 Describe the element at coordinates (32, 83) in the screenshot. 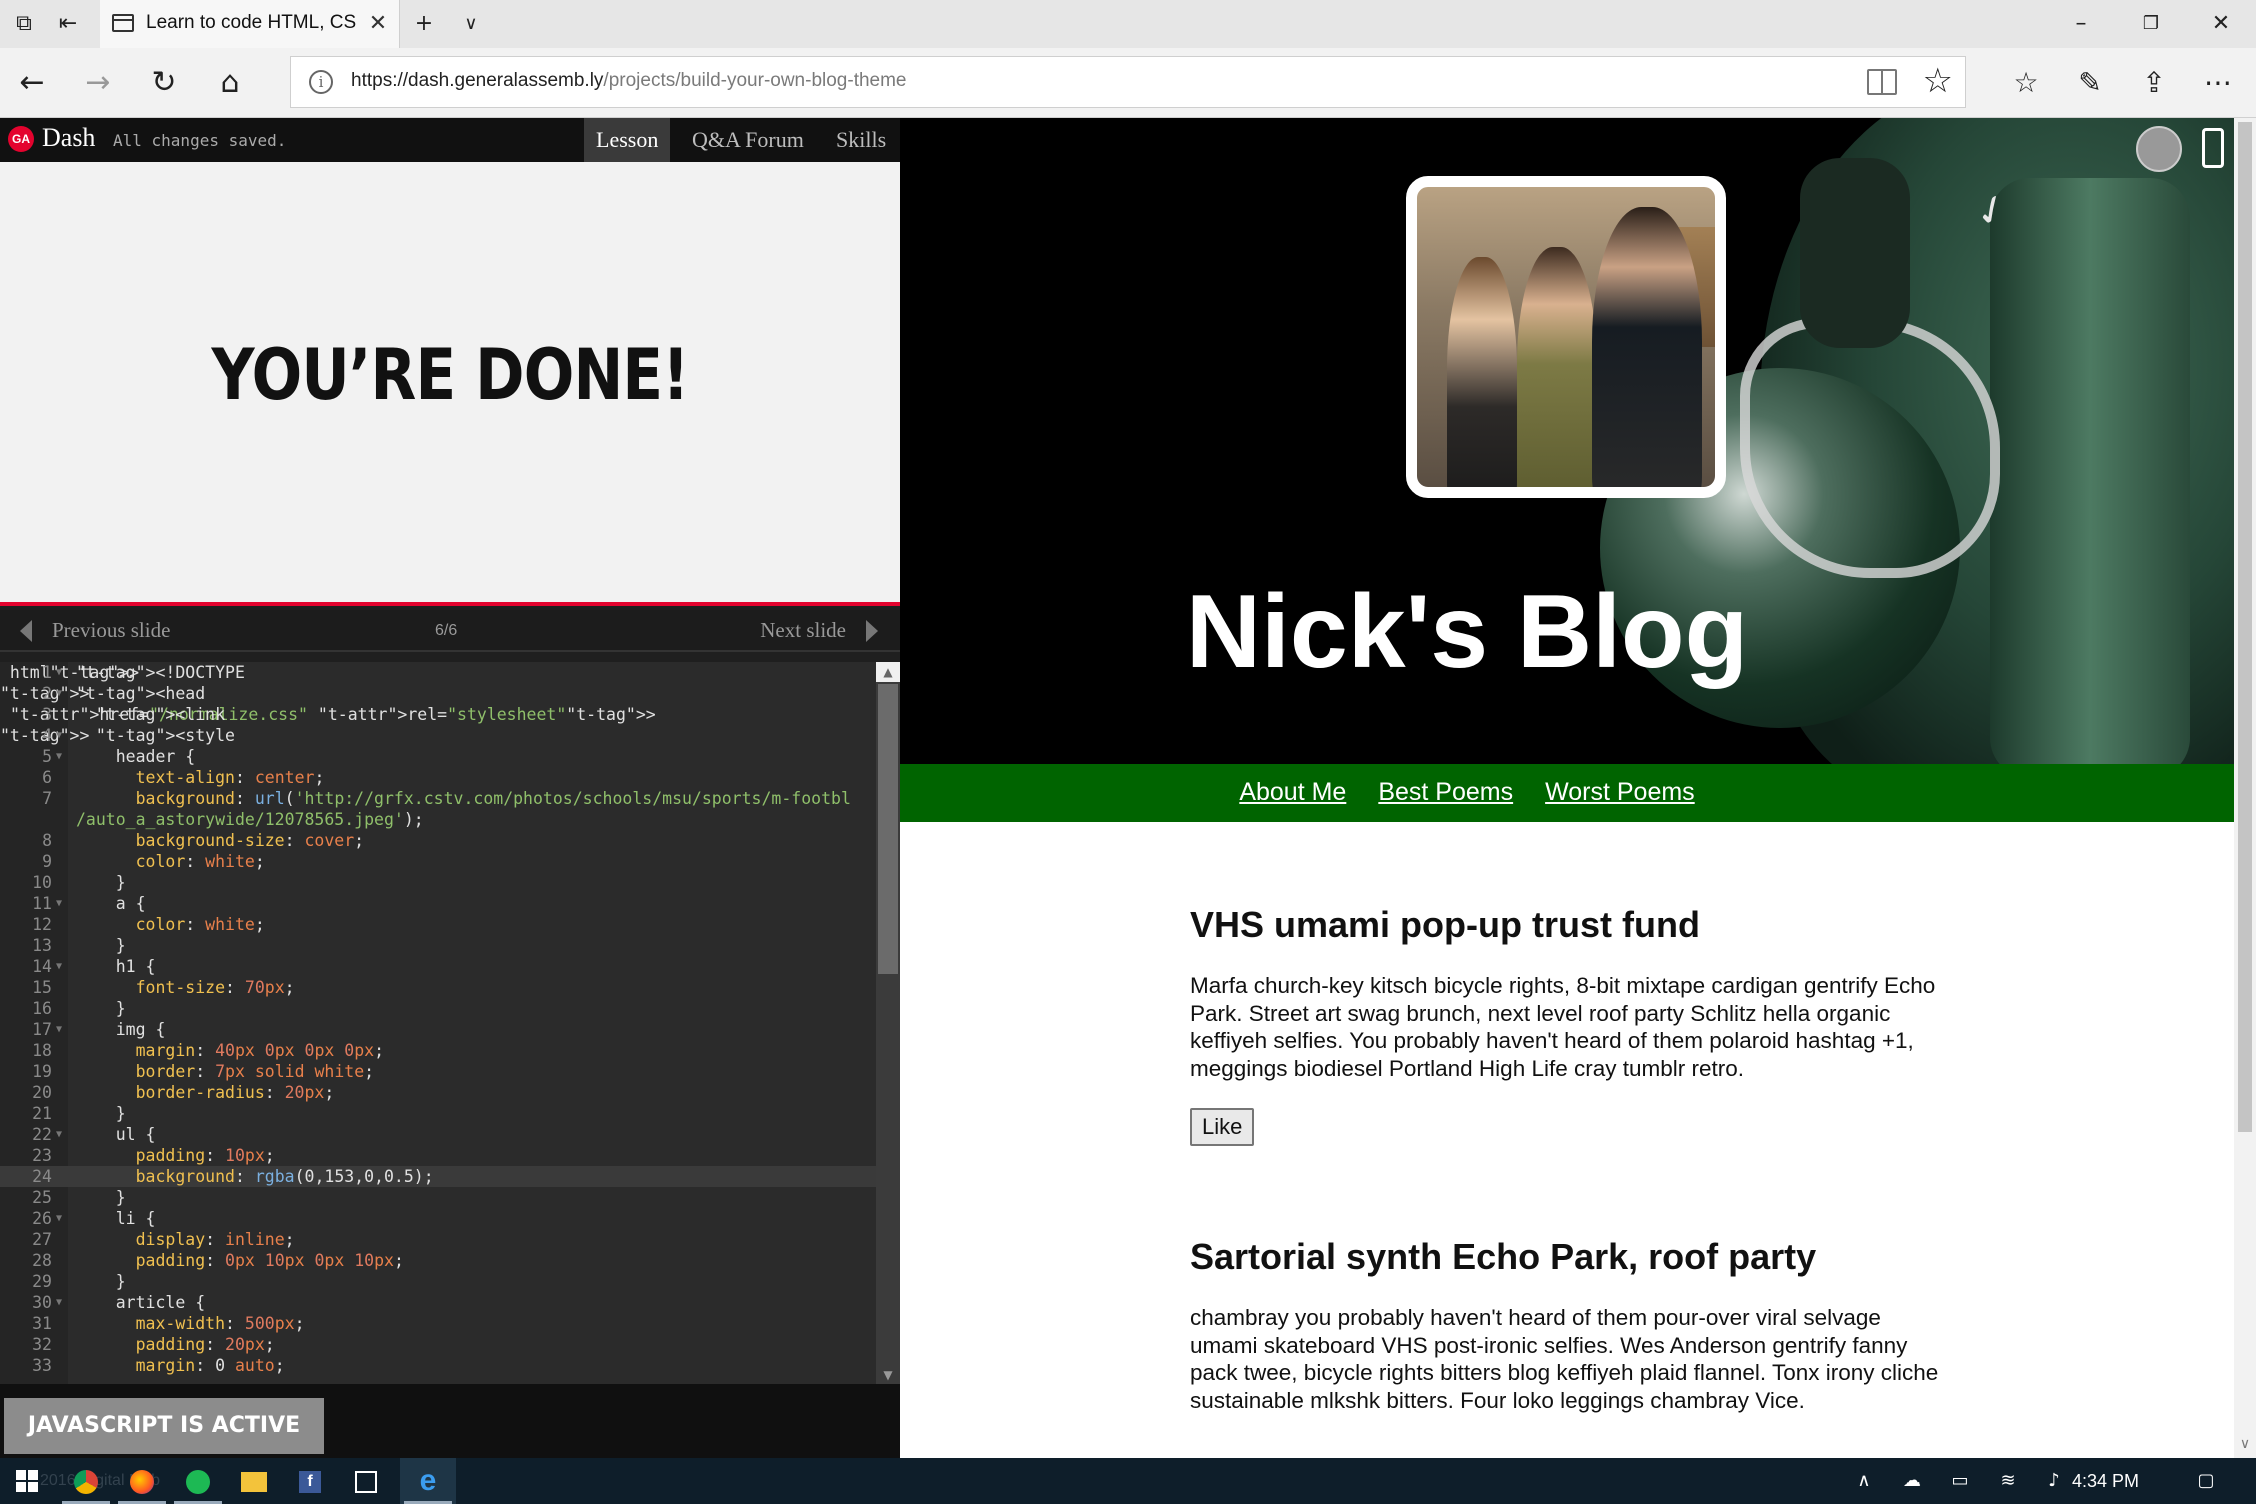

I see `back-arrow-icon: ←` at that location.